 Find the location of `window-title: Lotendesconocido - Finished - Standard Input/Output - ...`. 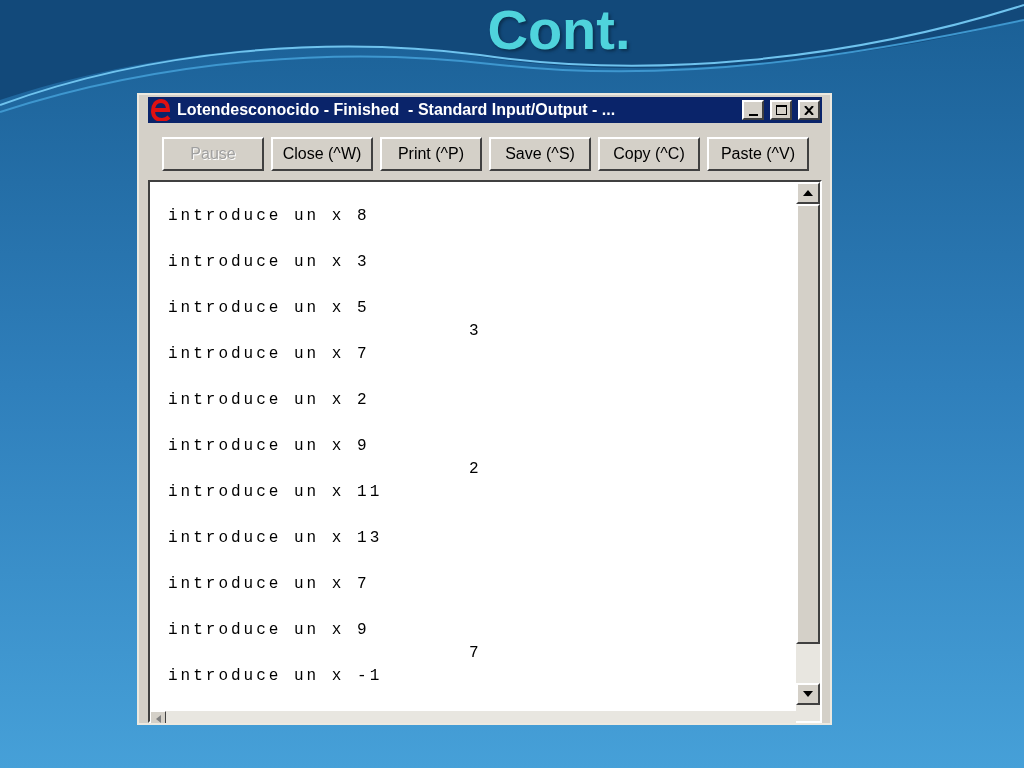

window-title: Lotendesconocido - Finished - Standard Input/Output - ... is located at coordinates (397, 110).